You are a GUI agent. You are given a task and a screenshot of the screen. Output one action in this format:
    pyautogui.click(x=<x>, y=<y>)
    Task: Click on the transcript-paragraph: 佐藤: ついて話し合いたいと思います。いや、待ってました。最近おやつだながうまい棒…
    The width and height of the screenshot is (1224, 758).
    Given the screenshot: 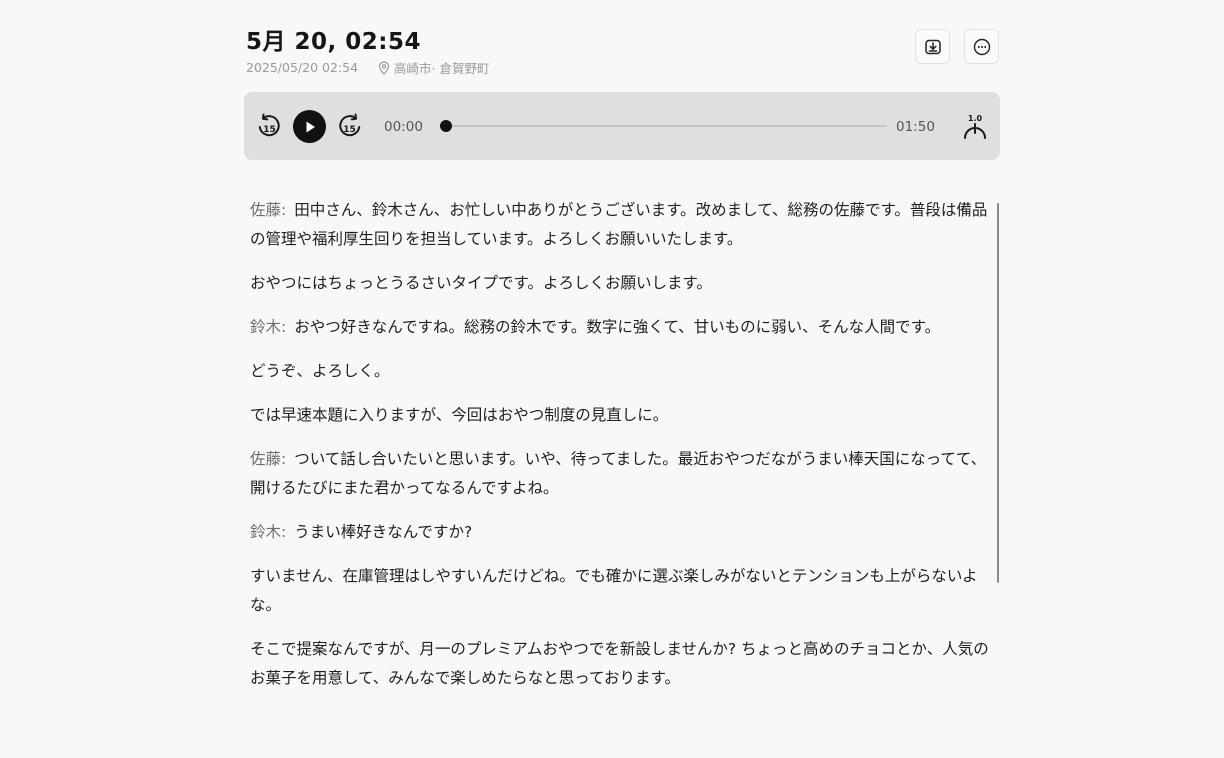 What is the action you would take?
    pyautogui.click(x=620, y=474)
    